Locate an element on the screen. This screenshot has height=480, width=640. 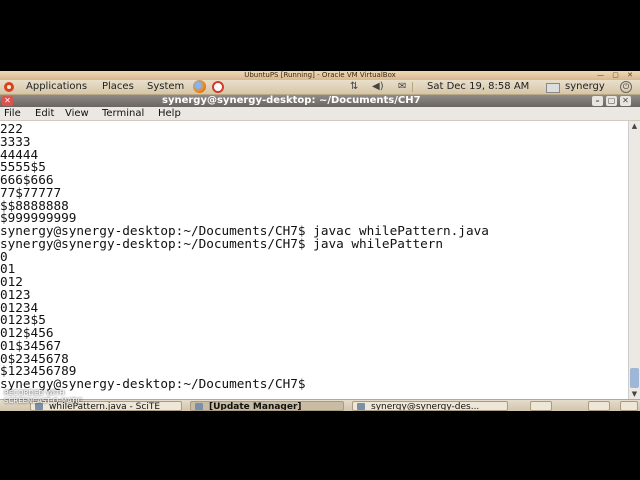
trash-icon is located at coordinates (629, 406).